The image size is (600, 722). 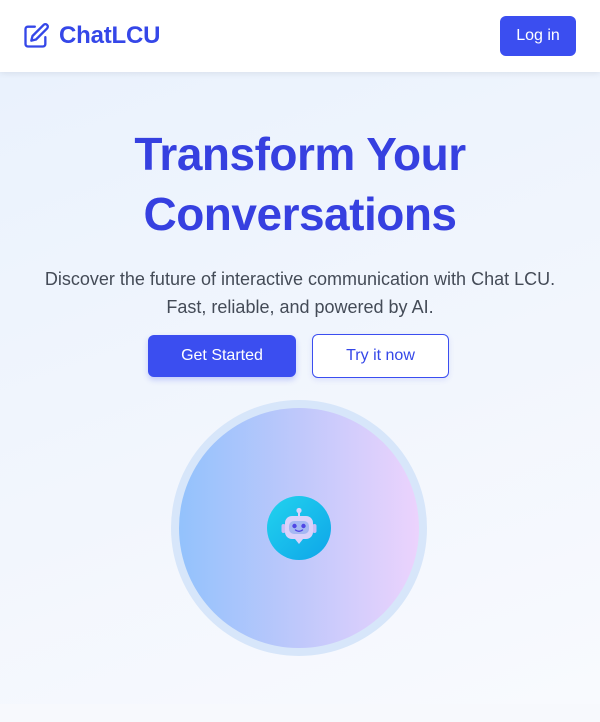 I want to click on login-button: Log in, so click(x=538, y=36).